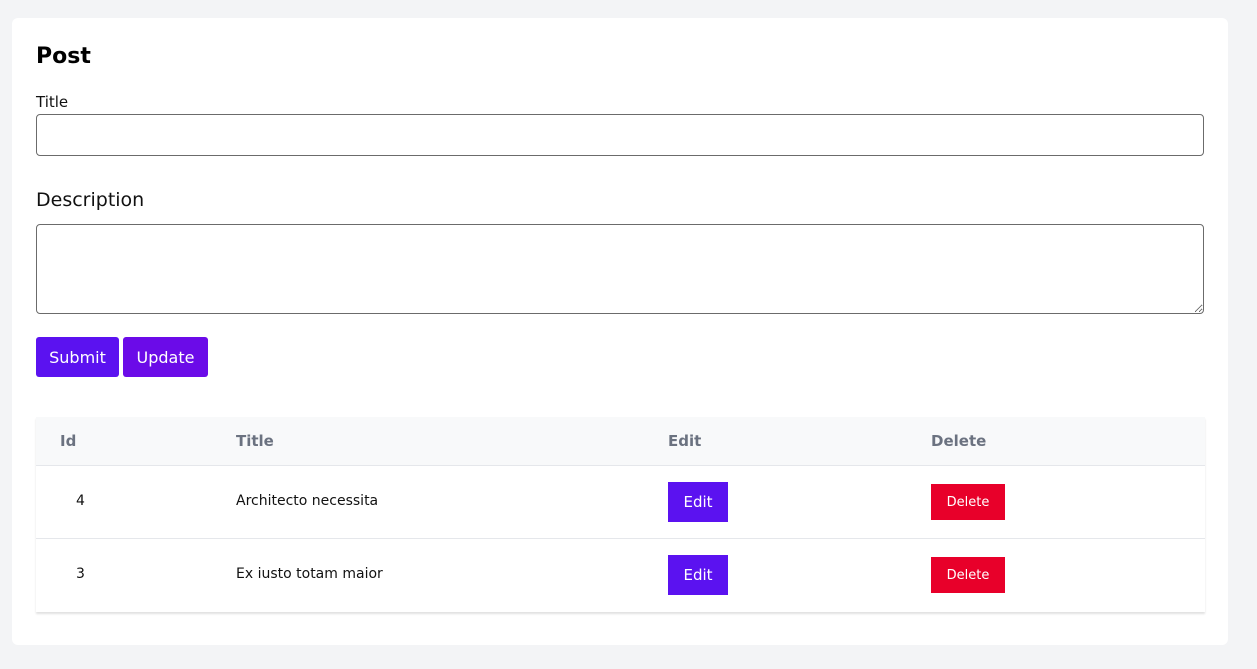 The width and height of the screenshot is (1257, 669). What do you see at coordinates (77, 357) in the screenshot?
I see `submit-button: Submit` at bounding box center [77, 357].